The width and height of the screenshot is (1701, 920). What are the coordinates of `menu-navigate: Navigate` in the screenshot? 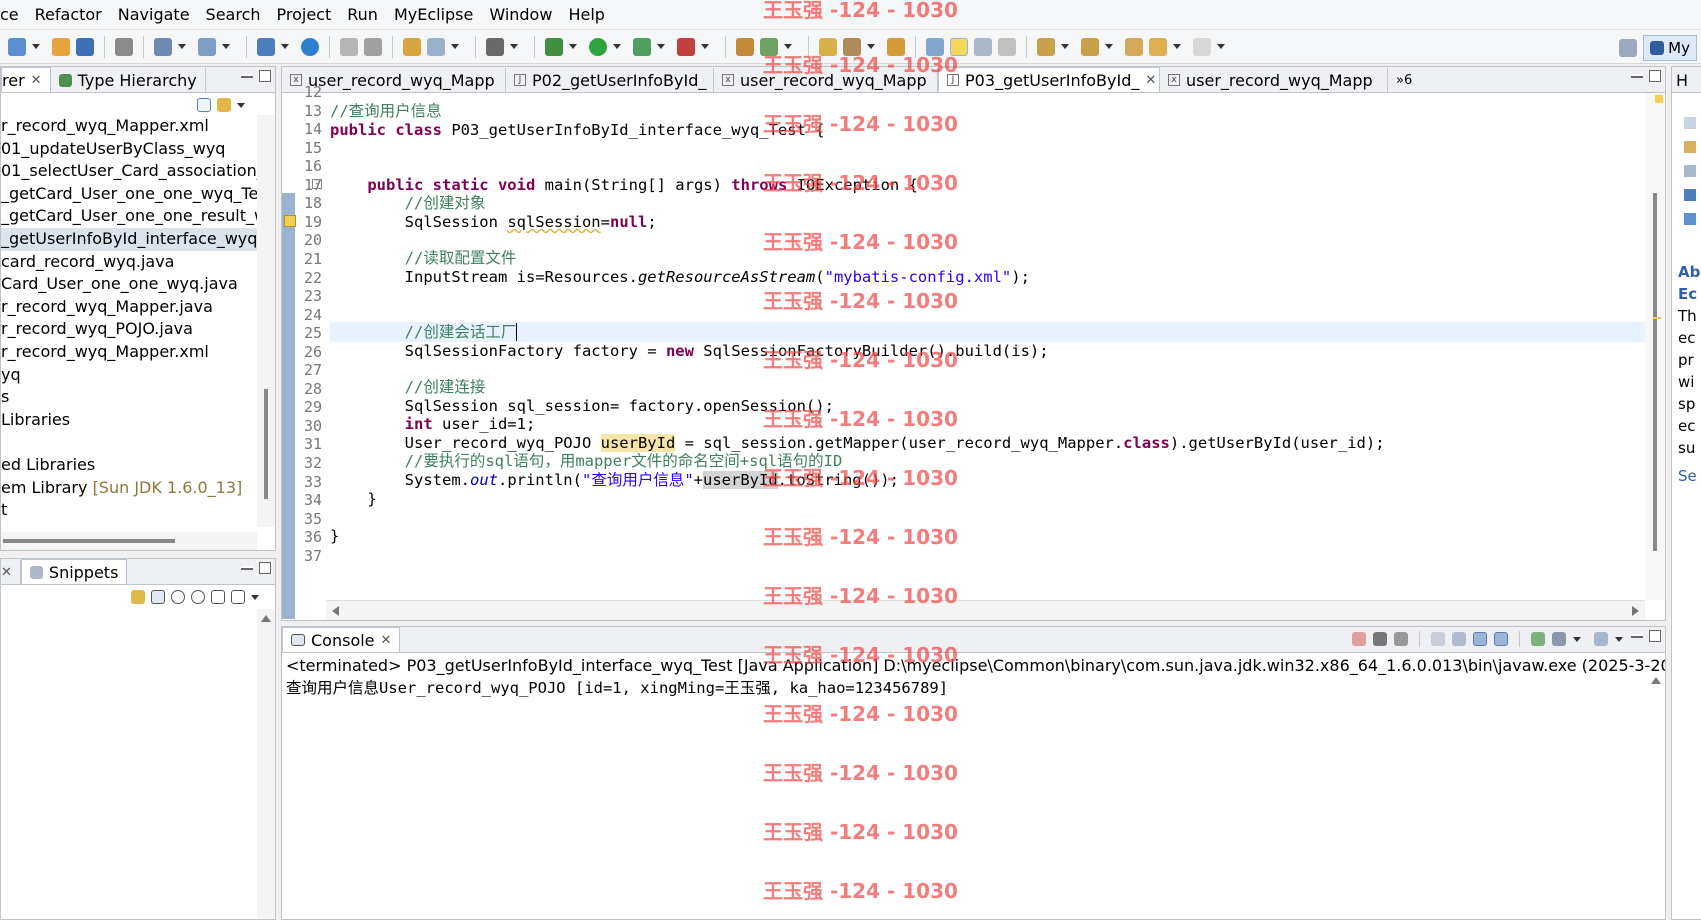 It's located at (154, 14).